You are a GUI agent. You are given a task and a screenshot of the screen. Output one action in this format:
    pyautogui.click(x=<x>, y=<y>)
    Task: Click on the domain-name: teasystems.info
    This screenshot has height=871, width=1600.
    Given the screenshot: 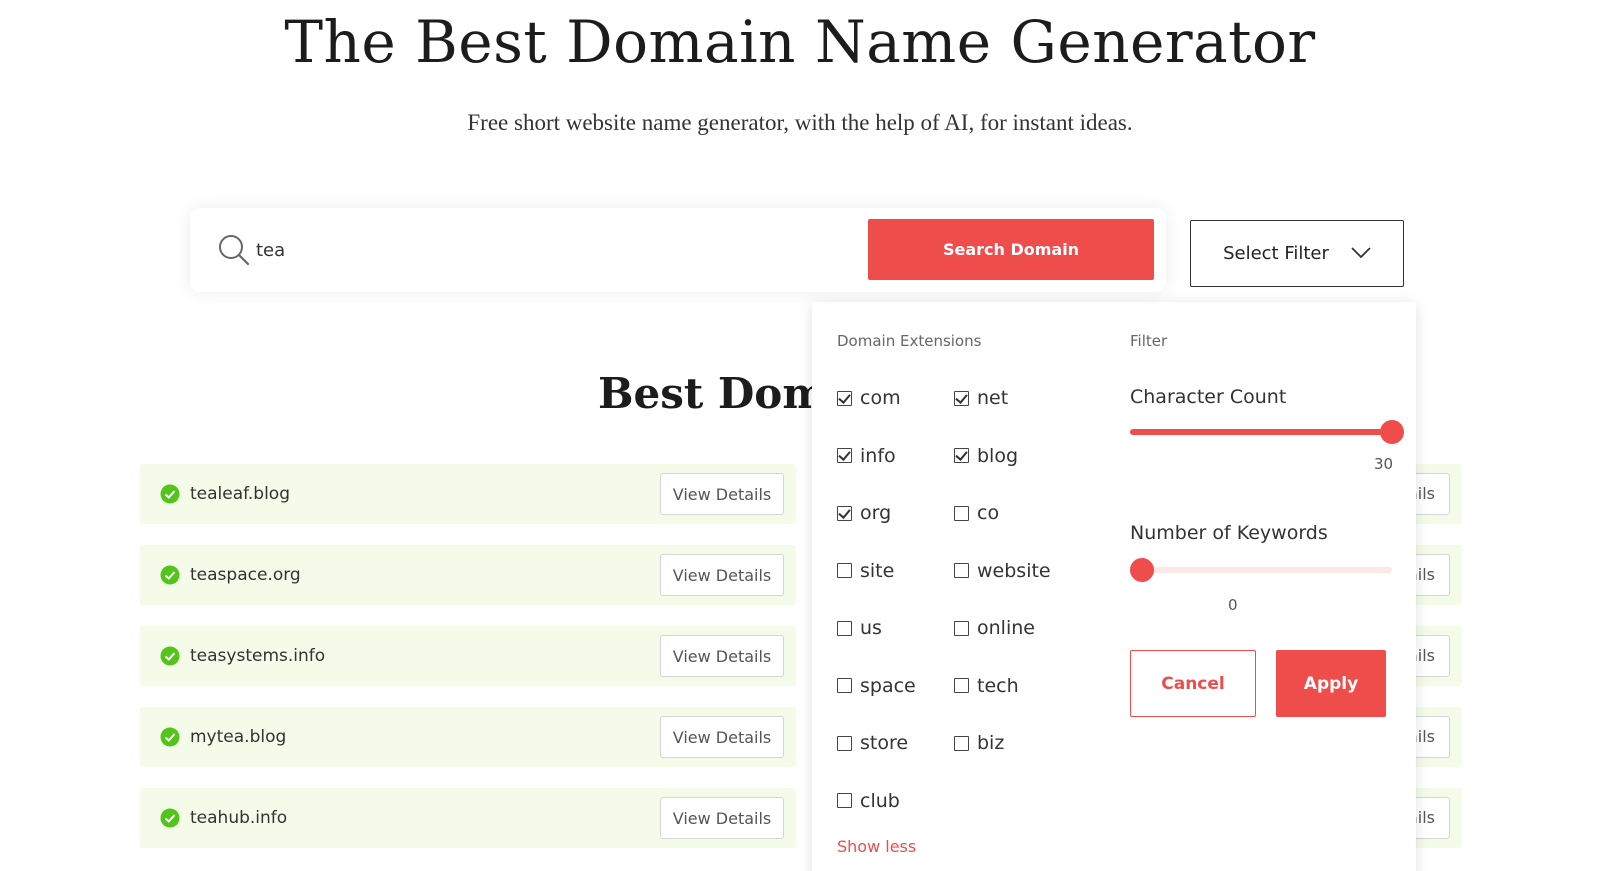 What is the action you would take?
    pyautogui.click(x=258, y=656)
    